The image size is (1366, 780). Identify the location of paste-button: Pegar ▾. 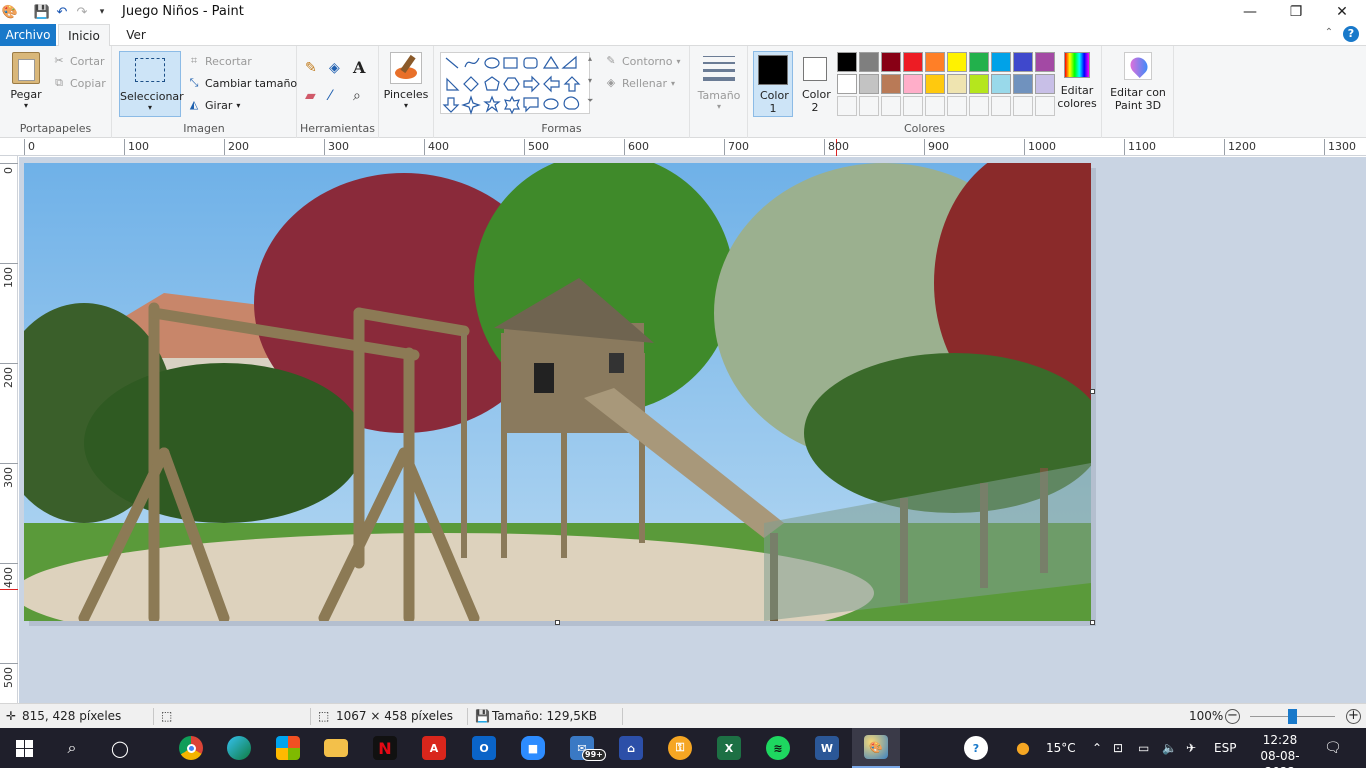
(26, 81).